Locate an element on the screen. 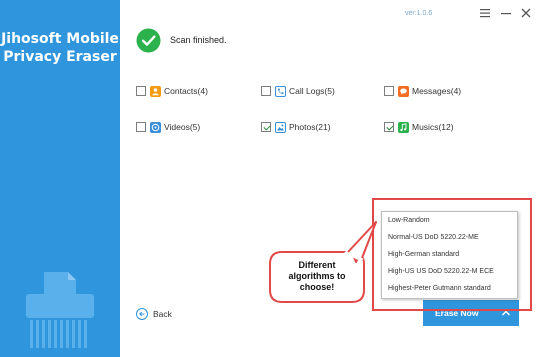 This screenshot has width=550, height=357. callout-line3: choose! is located at coordinates (317, 287).